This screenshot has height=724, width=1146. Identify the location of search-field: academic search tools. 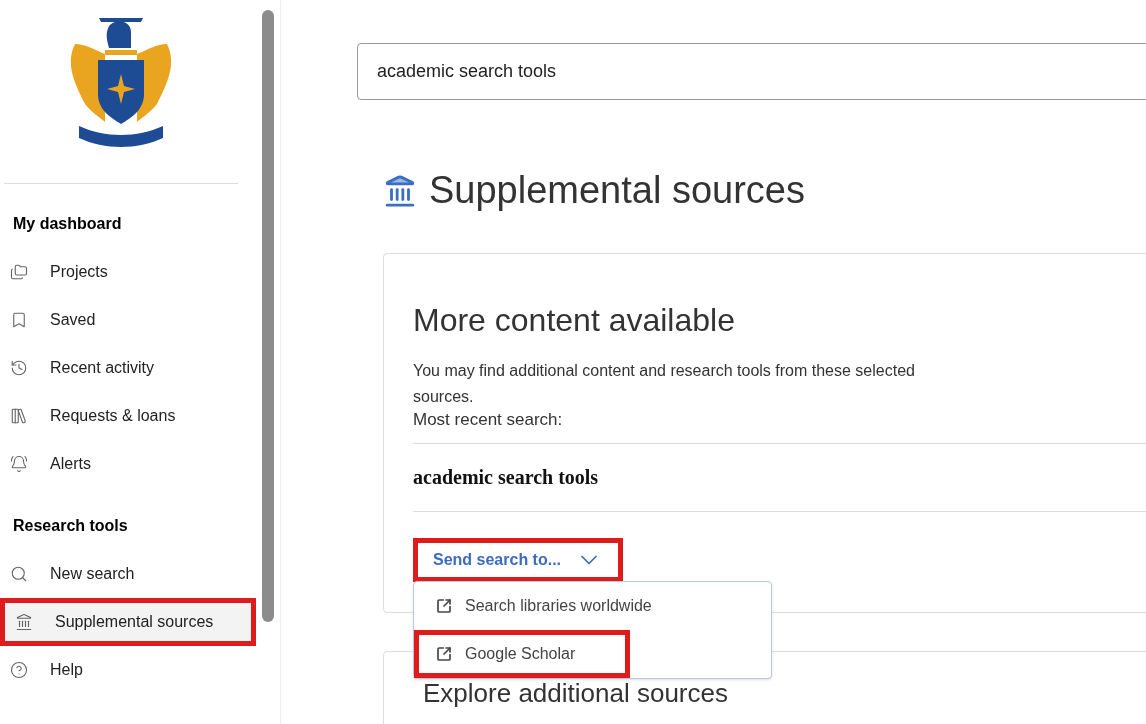
(751, 71).